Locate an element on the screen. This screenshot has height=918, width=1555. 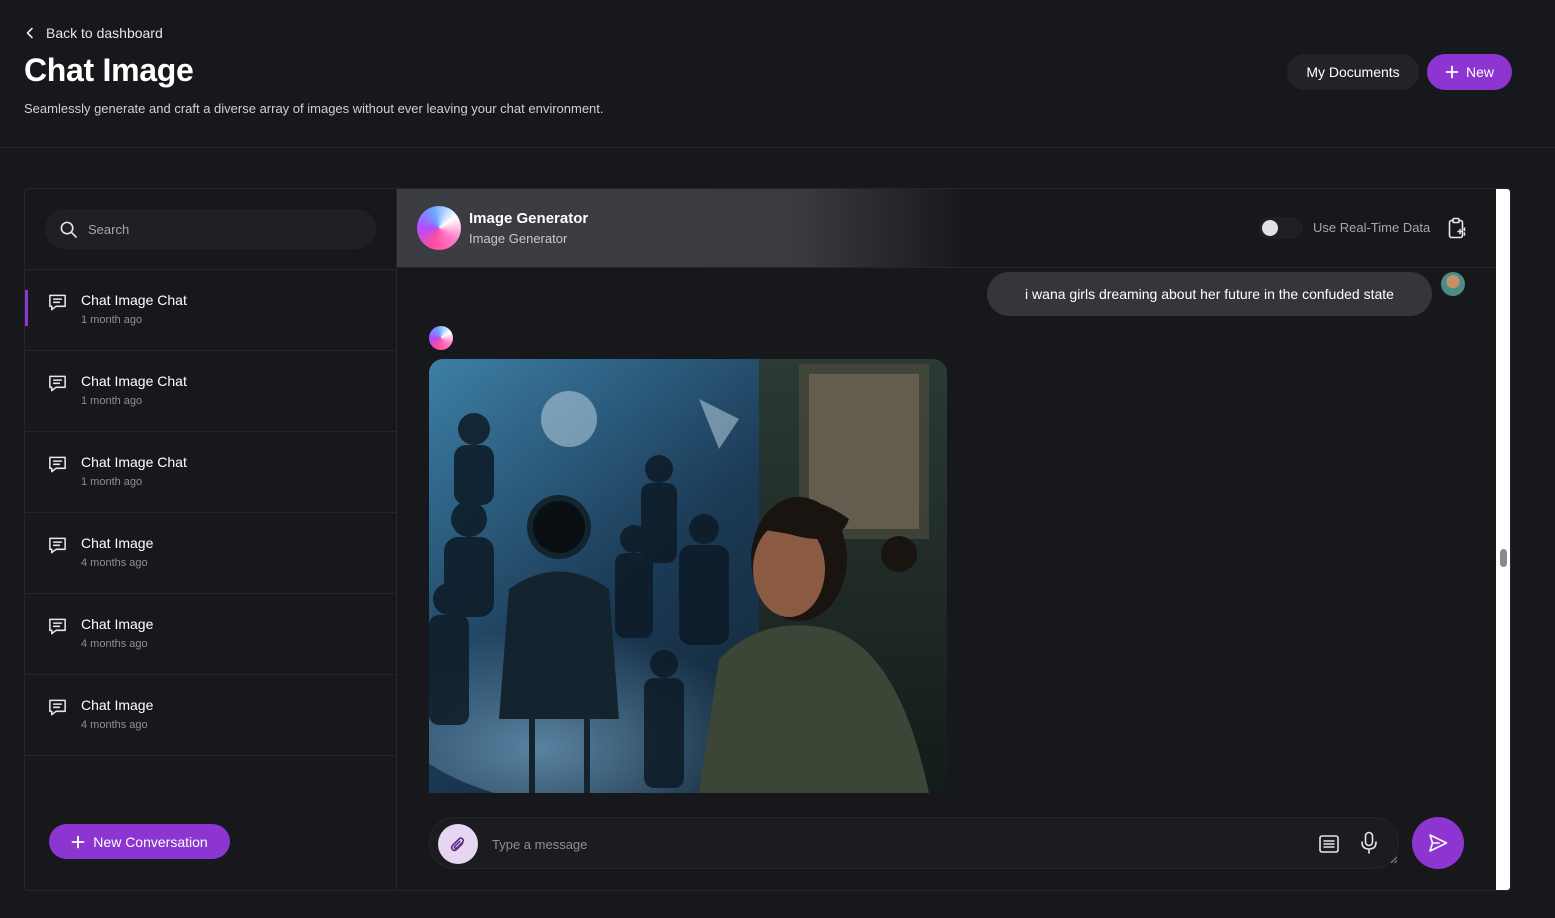
chat-scrollbar is located at coordinates (1503, 539).